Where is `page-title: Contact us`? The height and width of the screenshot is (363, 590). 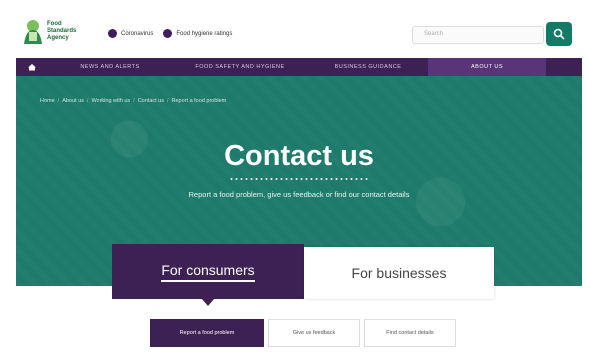 page-title: Contact us is located at coordinates (299, 156).